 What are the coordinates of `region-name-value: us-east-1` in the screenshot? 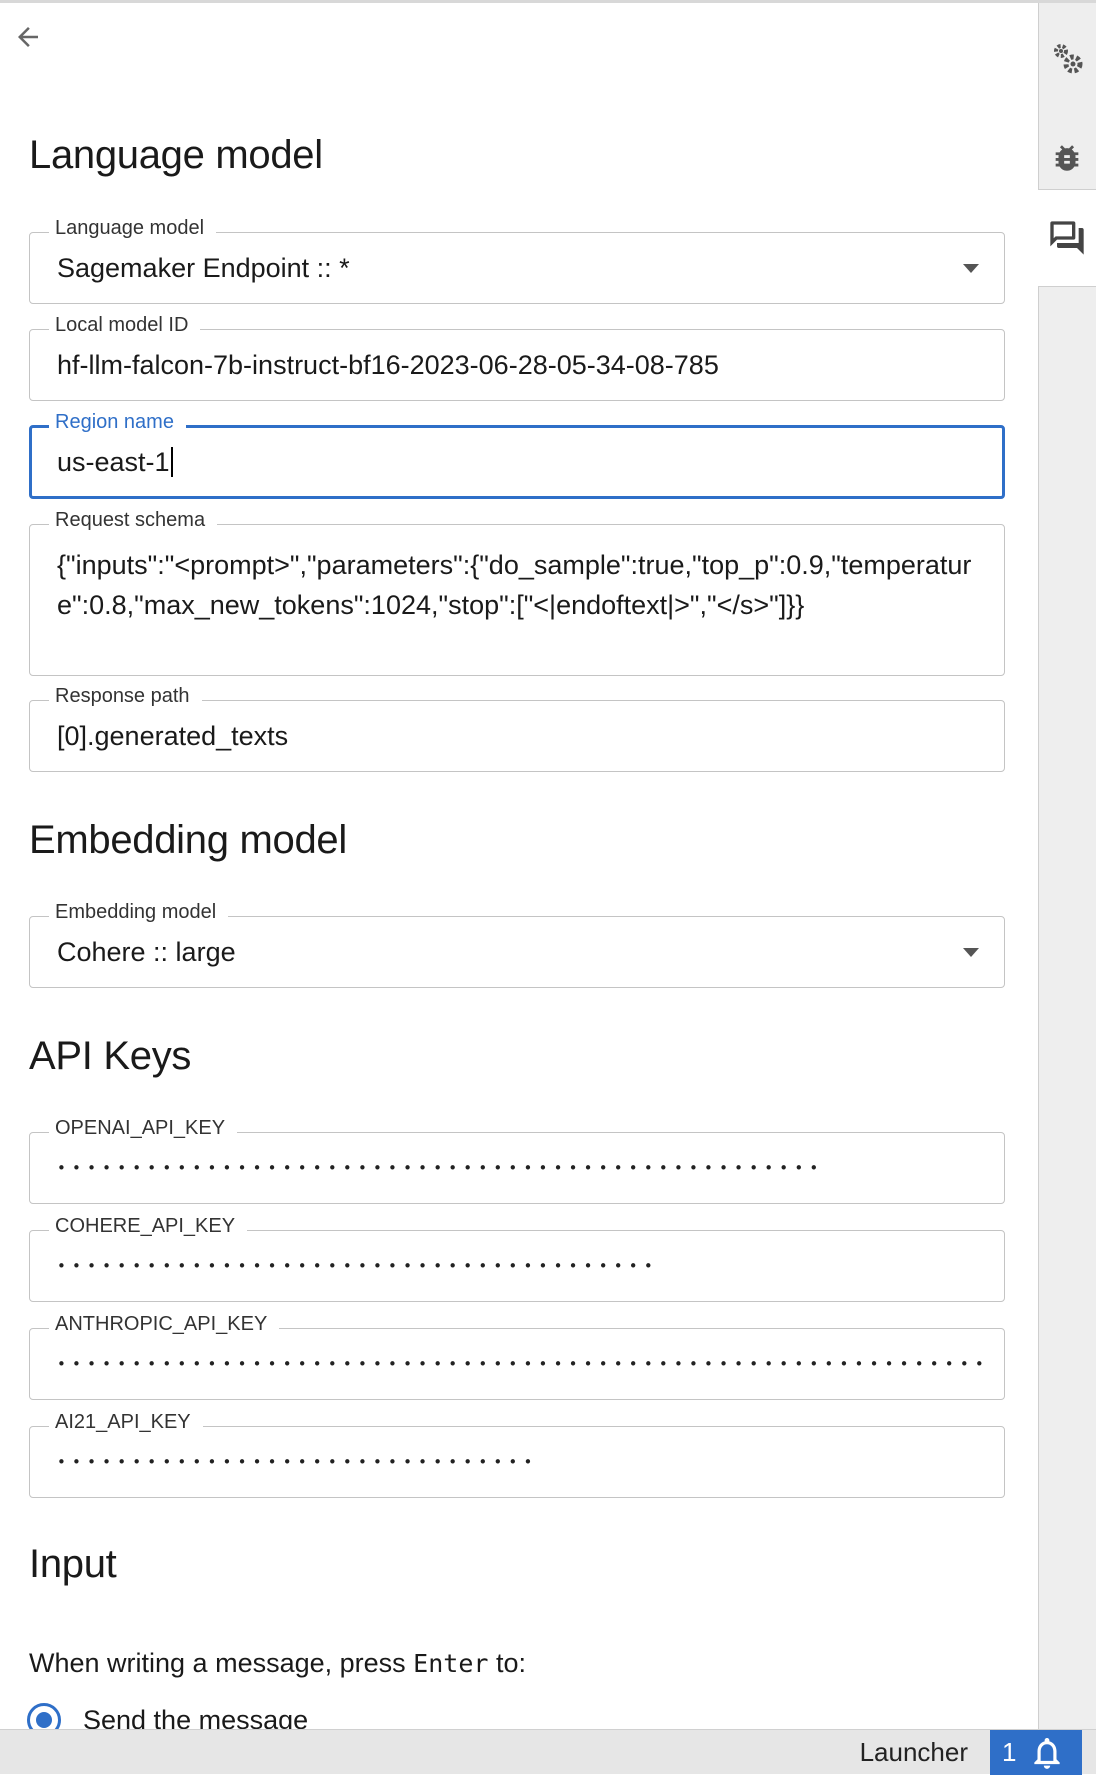 It's located at (113, 462).